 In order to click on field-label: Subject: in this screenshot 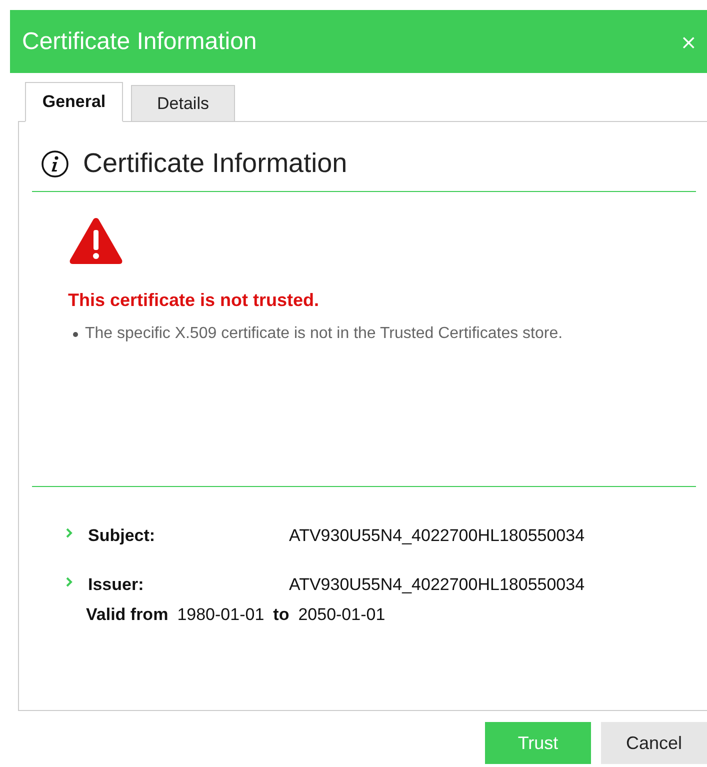, I will do `click(122, 536)`.